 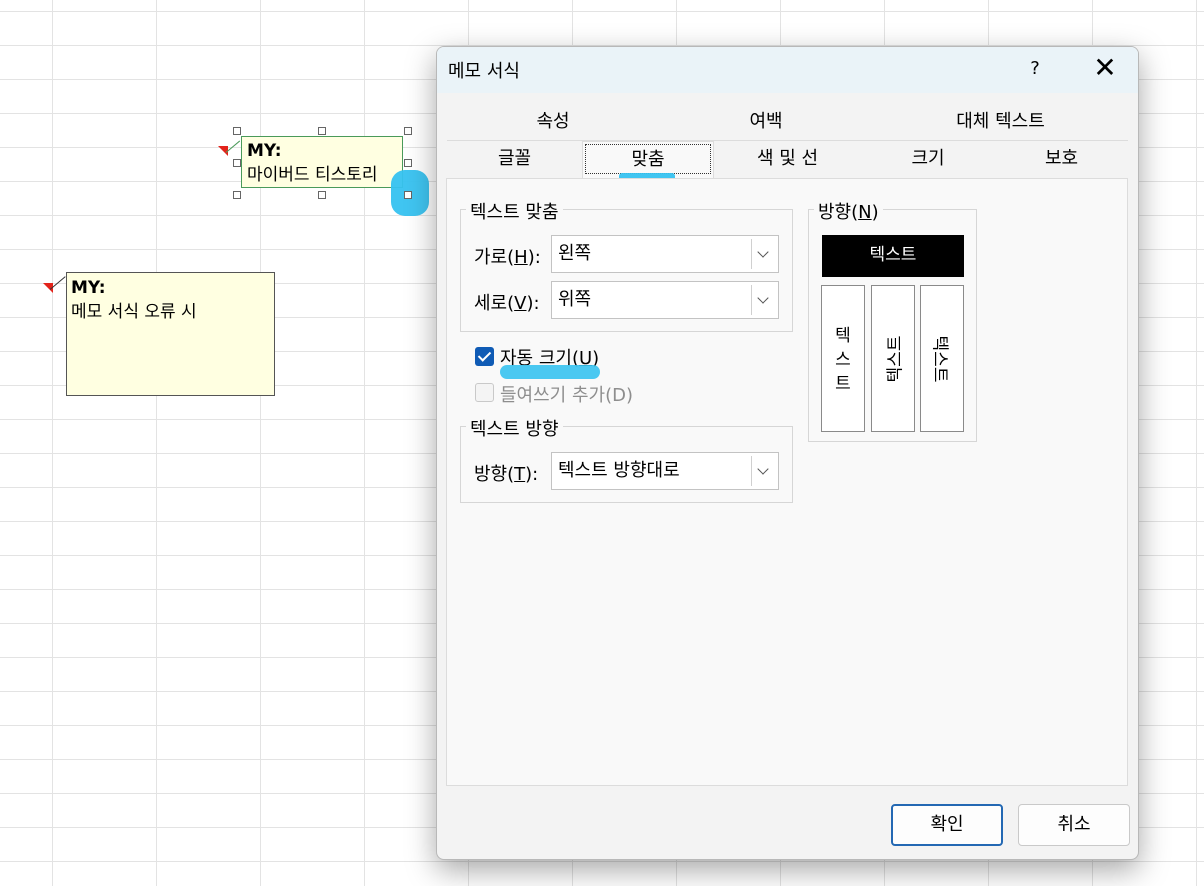 What do you see at coordinates (170, 334) in the screenshot?
I see `comment-box: MY: 메모 서식 오류 시` at bounding box center [170, 334].